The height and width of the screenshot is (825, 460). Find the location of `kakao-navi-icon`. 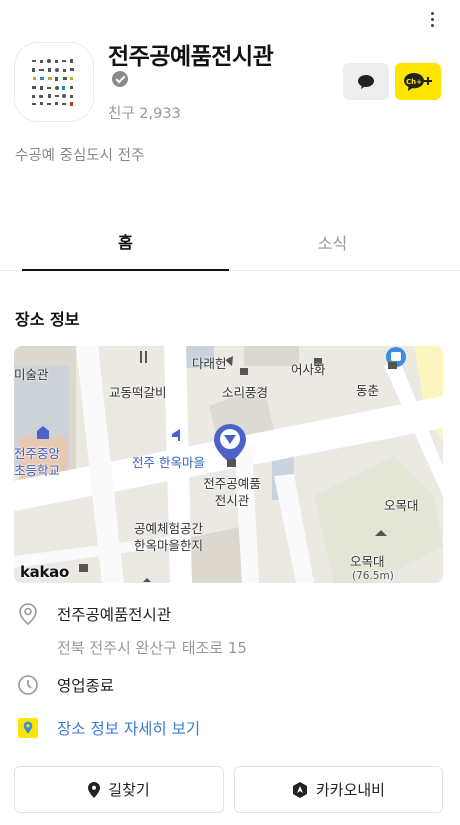

kakao-navi-icon is located at coordinates (300, 789).